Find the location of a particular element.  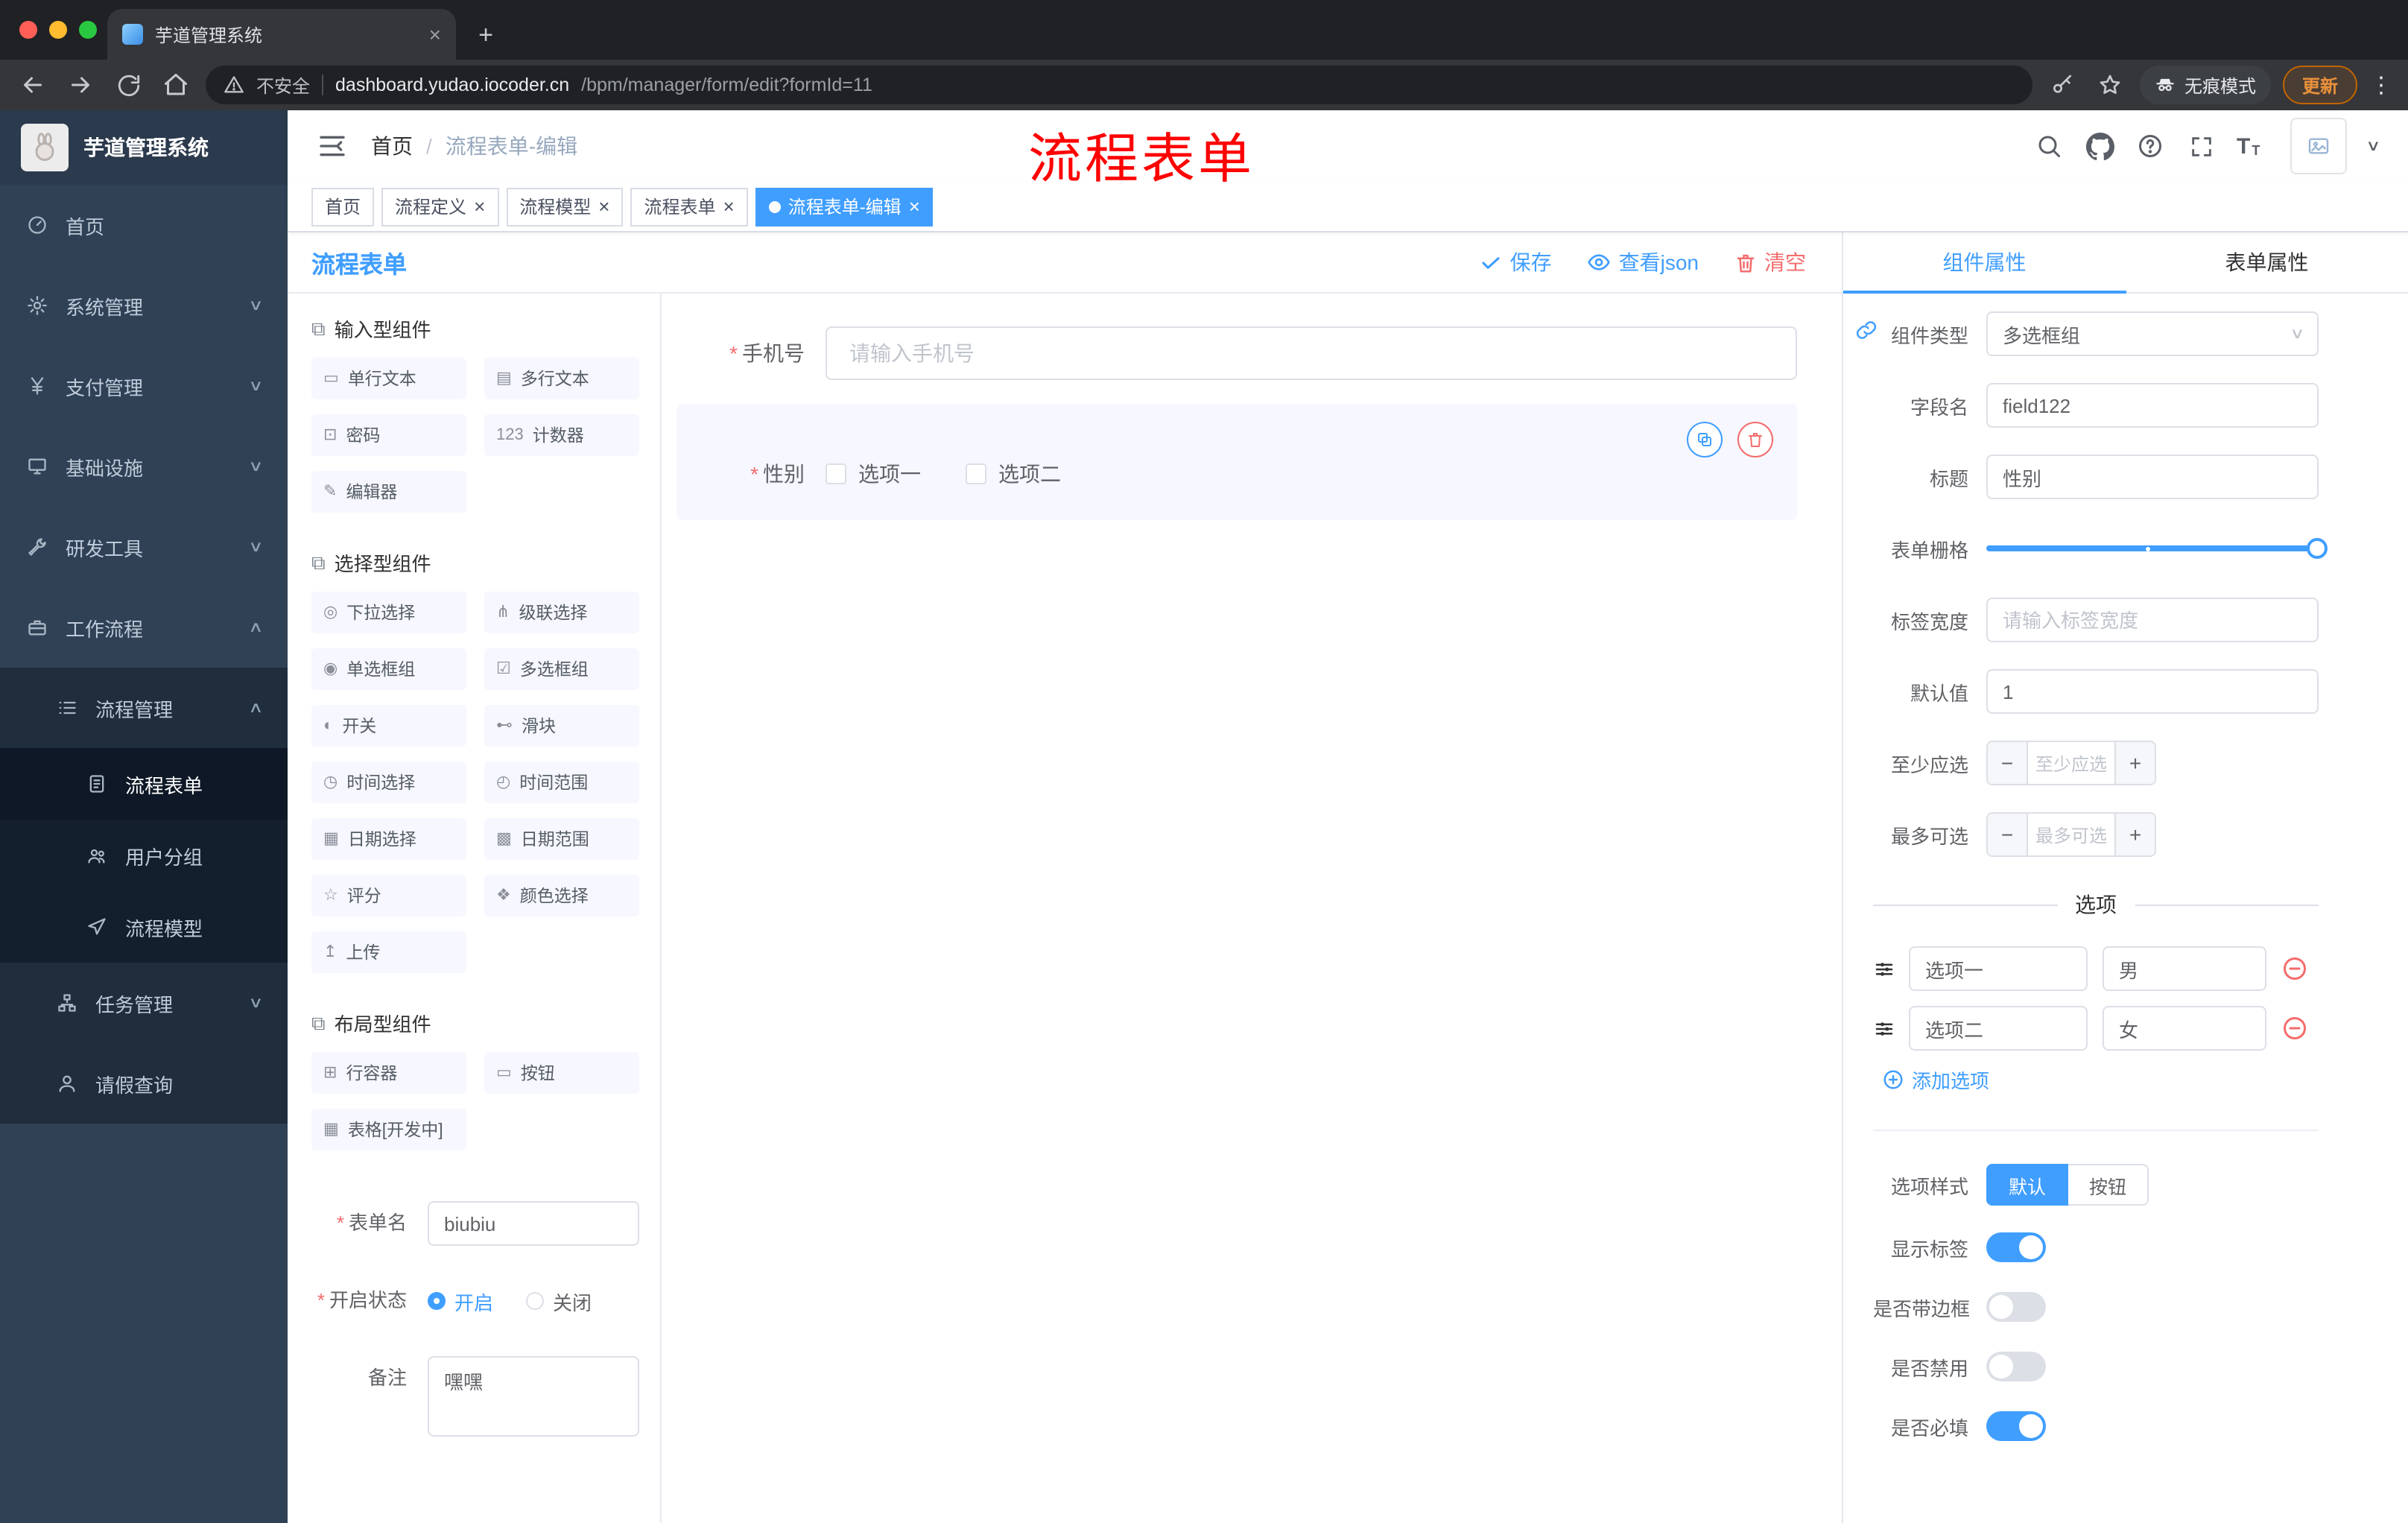

tag-home: 首页 is located at coordinates (343, 207).